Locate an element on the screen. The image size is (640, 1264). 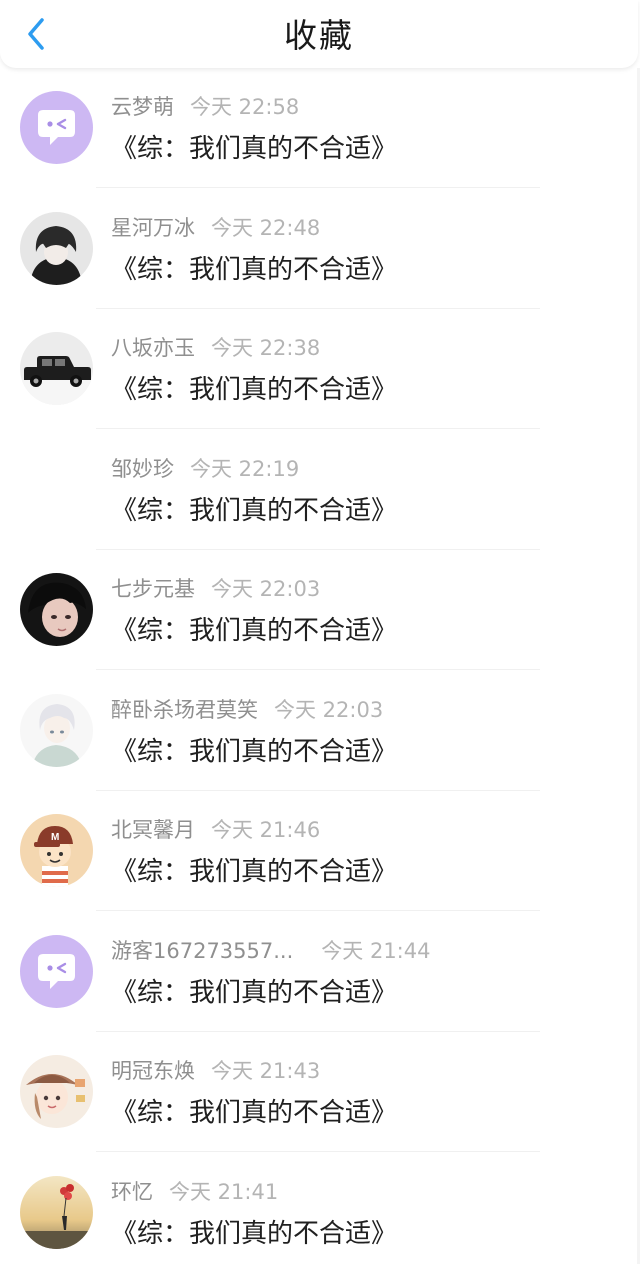
timestamp: 今天 22:58 is located at coordinates (245, 107).